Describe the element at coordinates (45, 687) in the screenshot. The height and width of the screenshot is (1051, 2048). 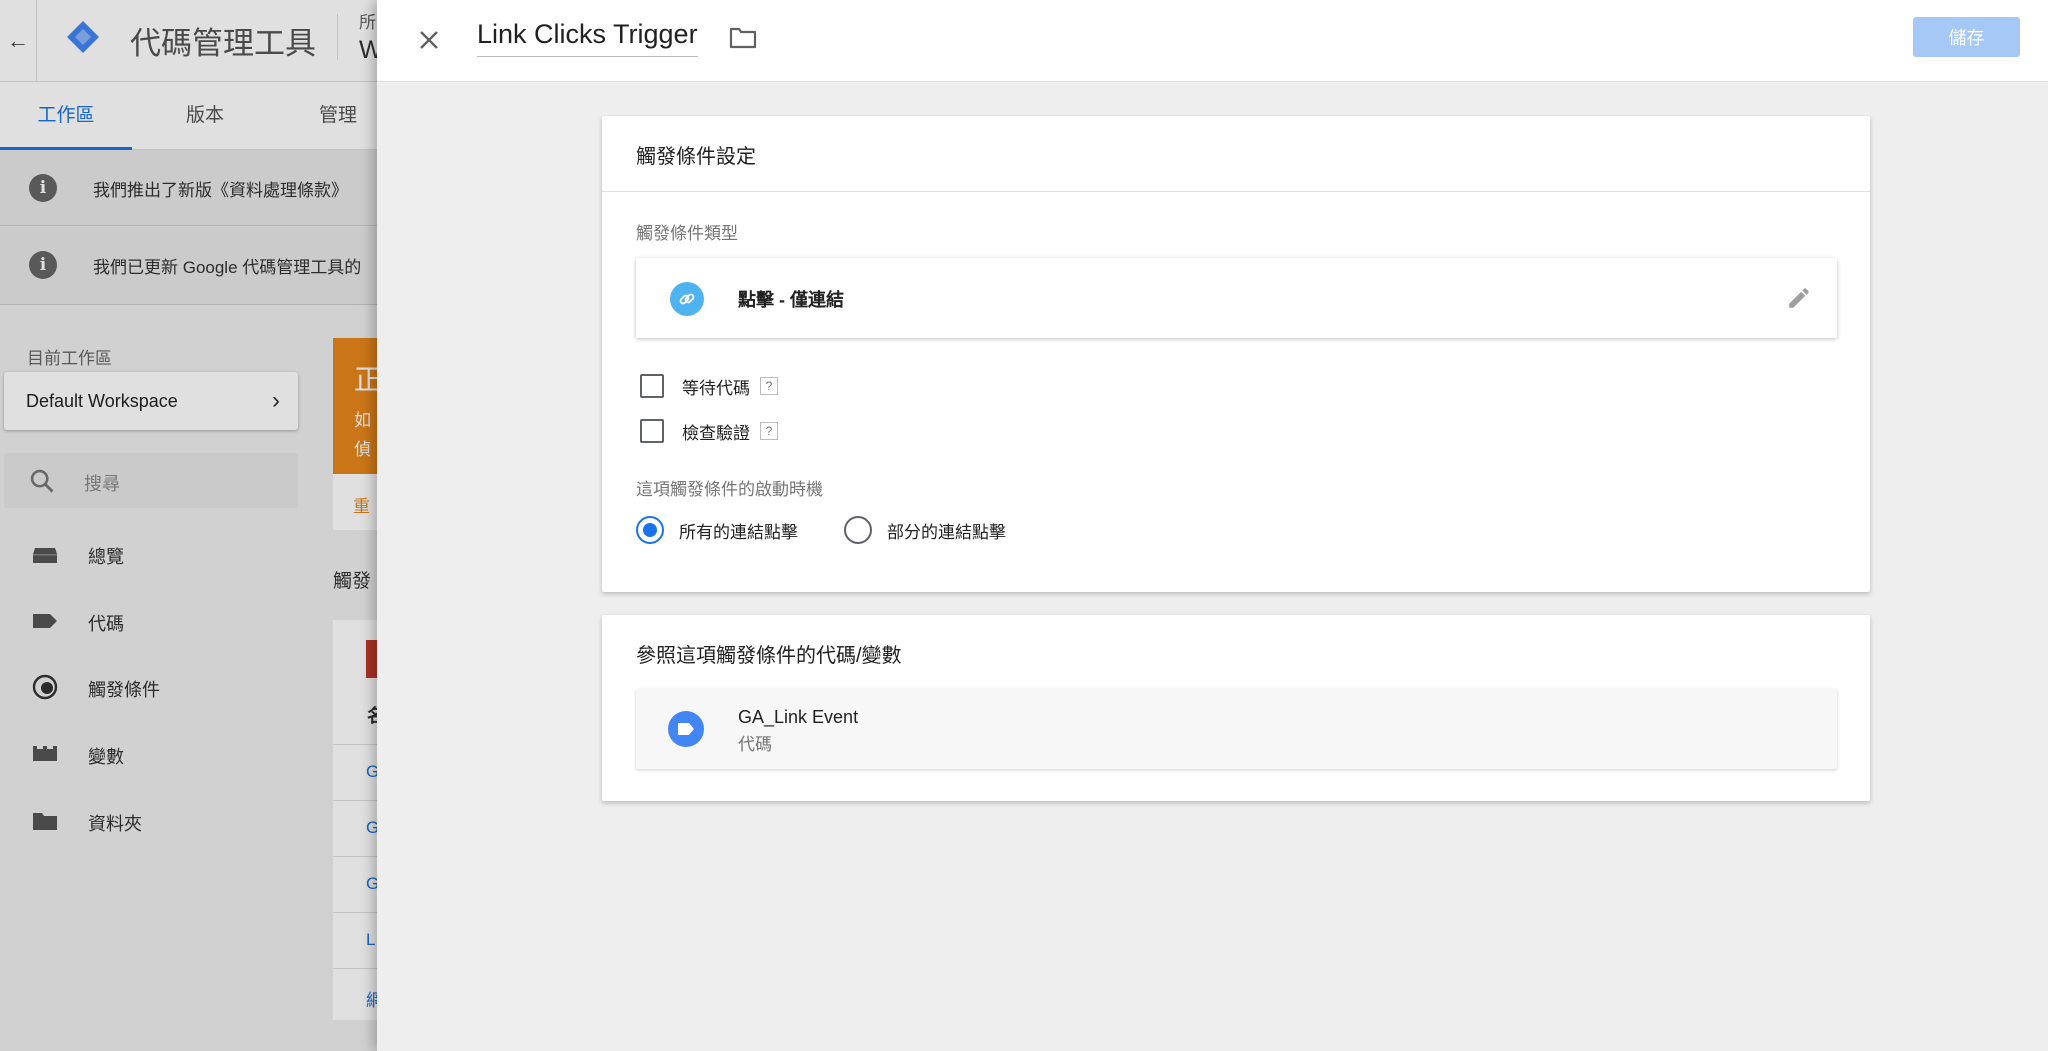
I see `trigger-icon` at that location.